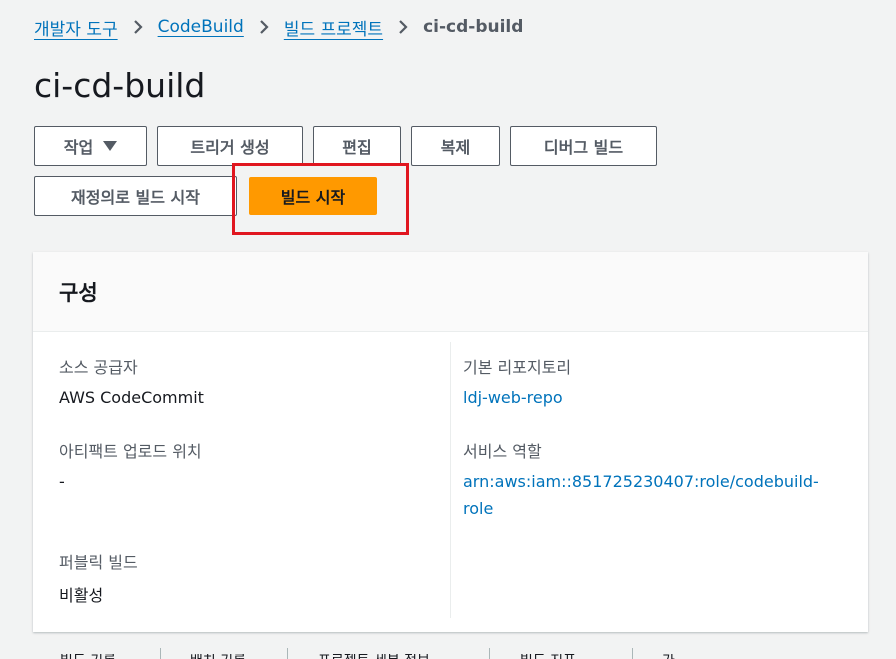 The width and height of the screenshot is (896, 659). What do you see at coordinates (548, 656) in the screenshot?
I see `tab-build-metrics: 빌드 지표` at bounding box center [548, 656].